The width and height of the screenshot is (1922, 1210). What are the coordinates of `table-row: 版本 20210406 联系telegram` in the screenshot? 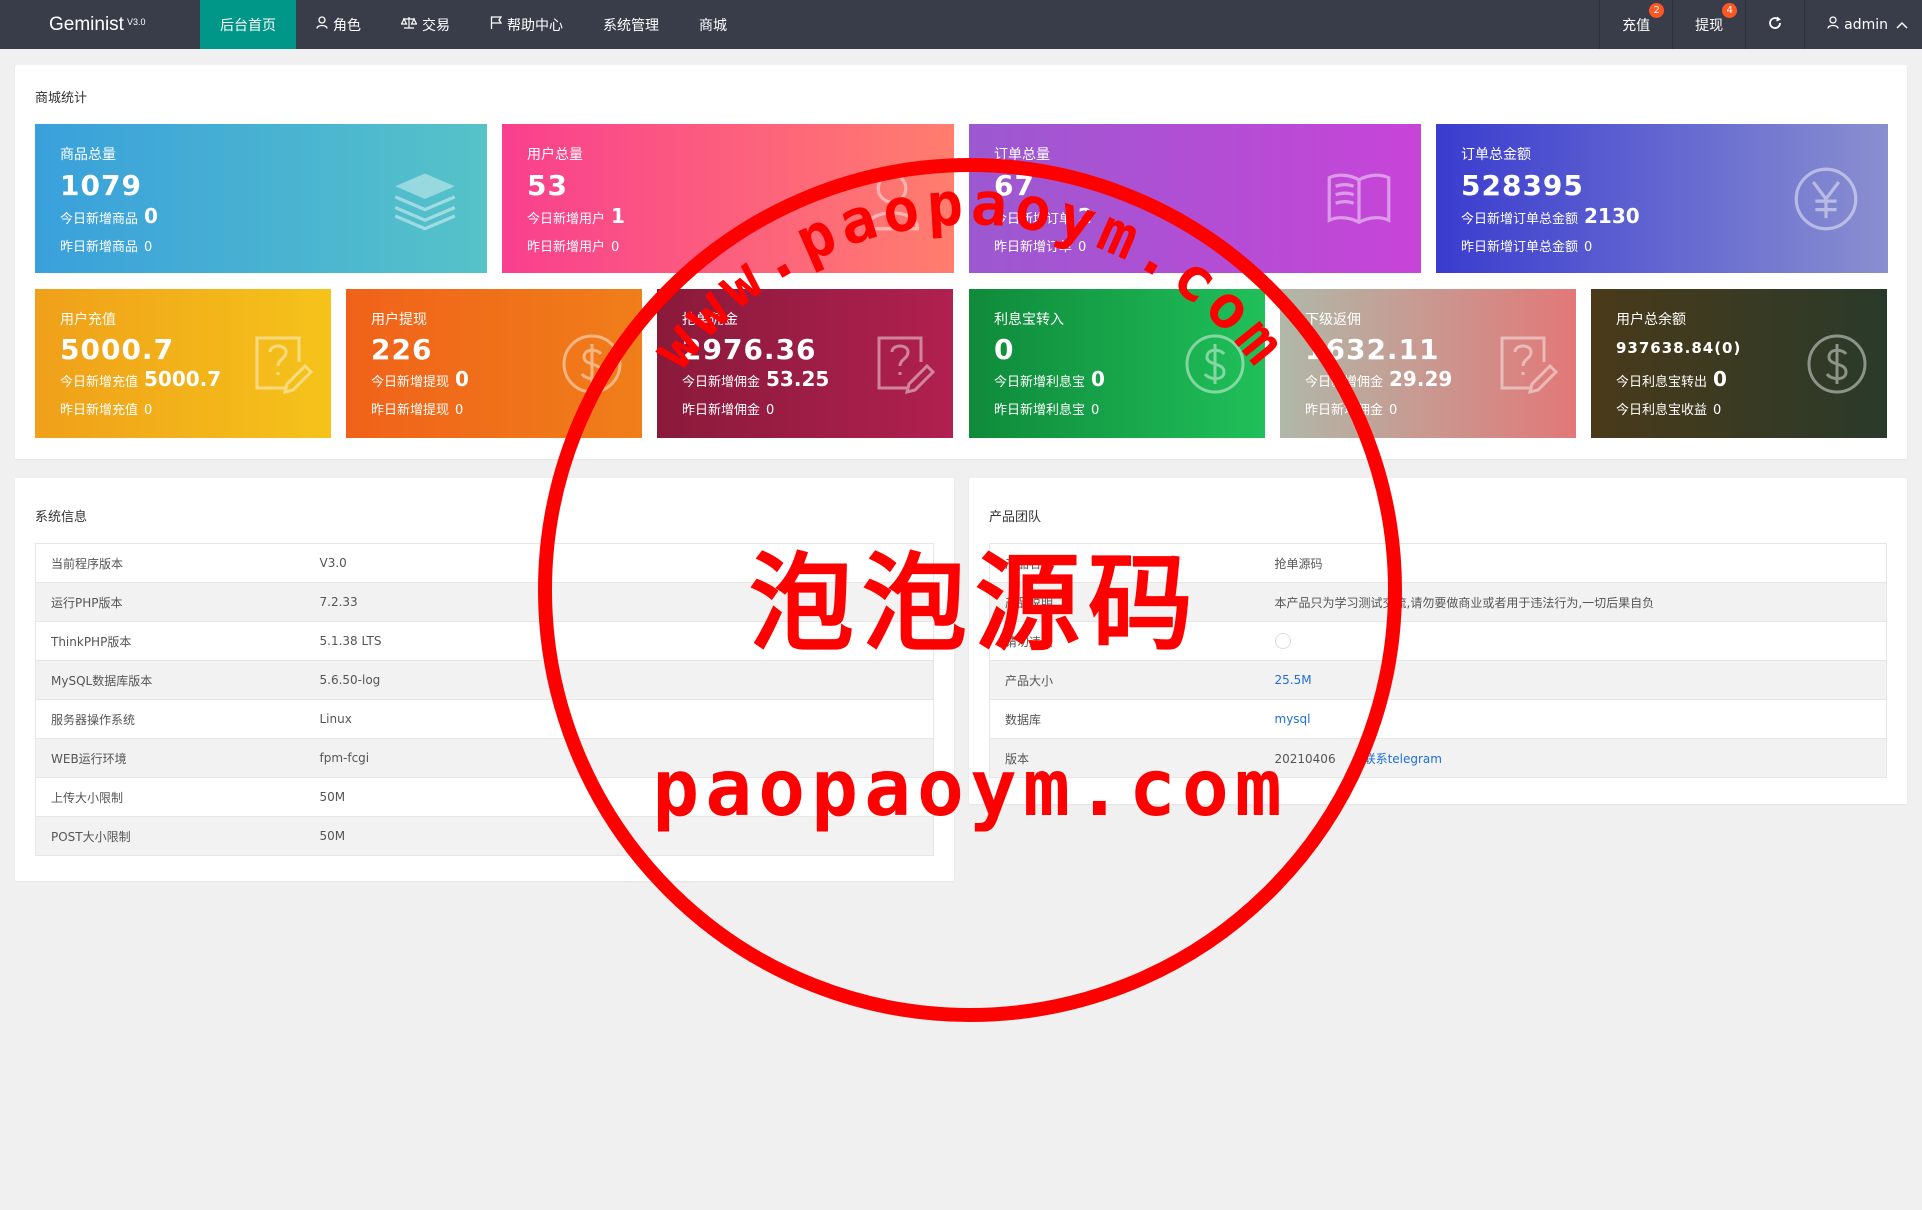 It's located at (1438, 758).